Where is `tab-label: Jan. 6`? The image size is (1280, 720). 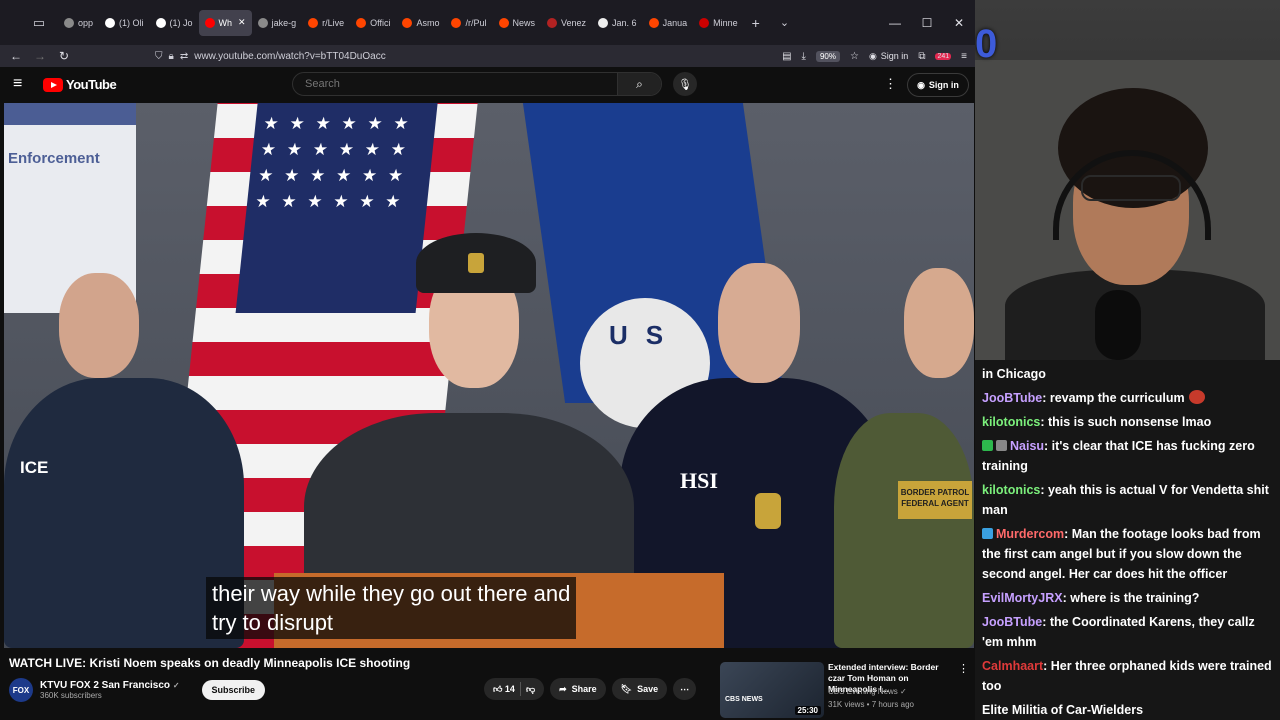
tab-label: Jan. 6 is located at coordinates (624, 22).